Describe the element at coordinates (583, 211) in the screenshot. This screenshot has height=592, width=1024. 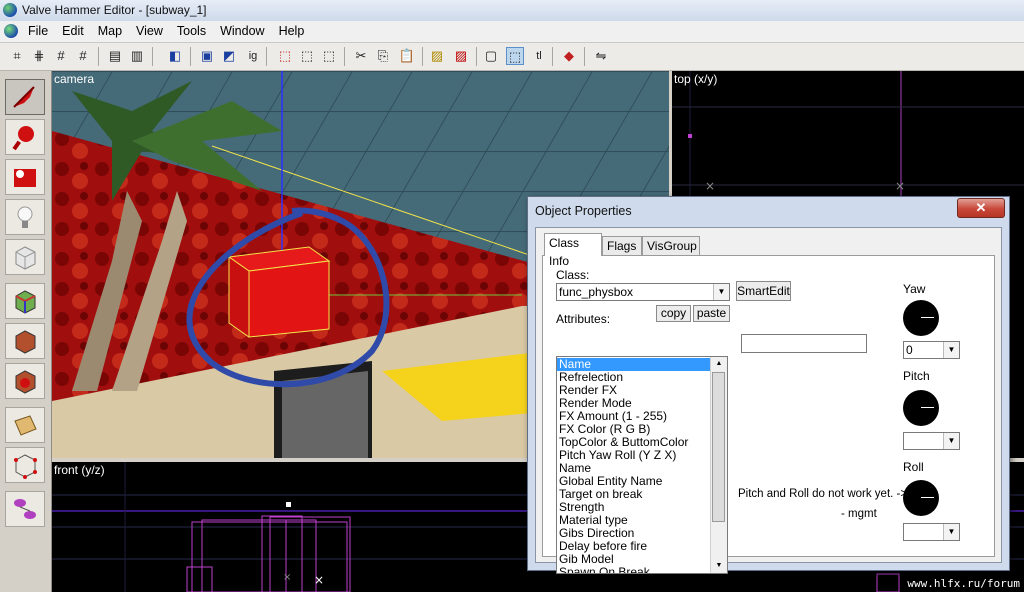
I see `dialog-title: Object Properties` at that location.